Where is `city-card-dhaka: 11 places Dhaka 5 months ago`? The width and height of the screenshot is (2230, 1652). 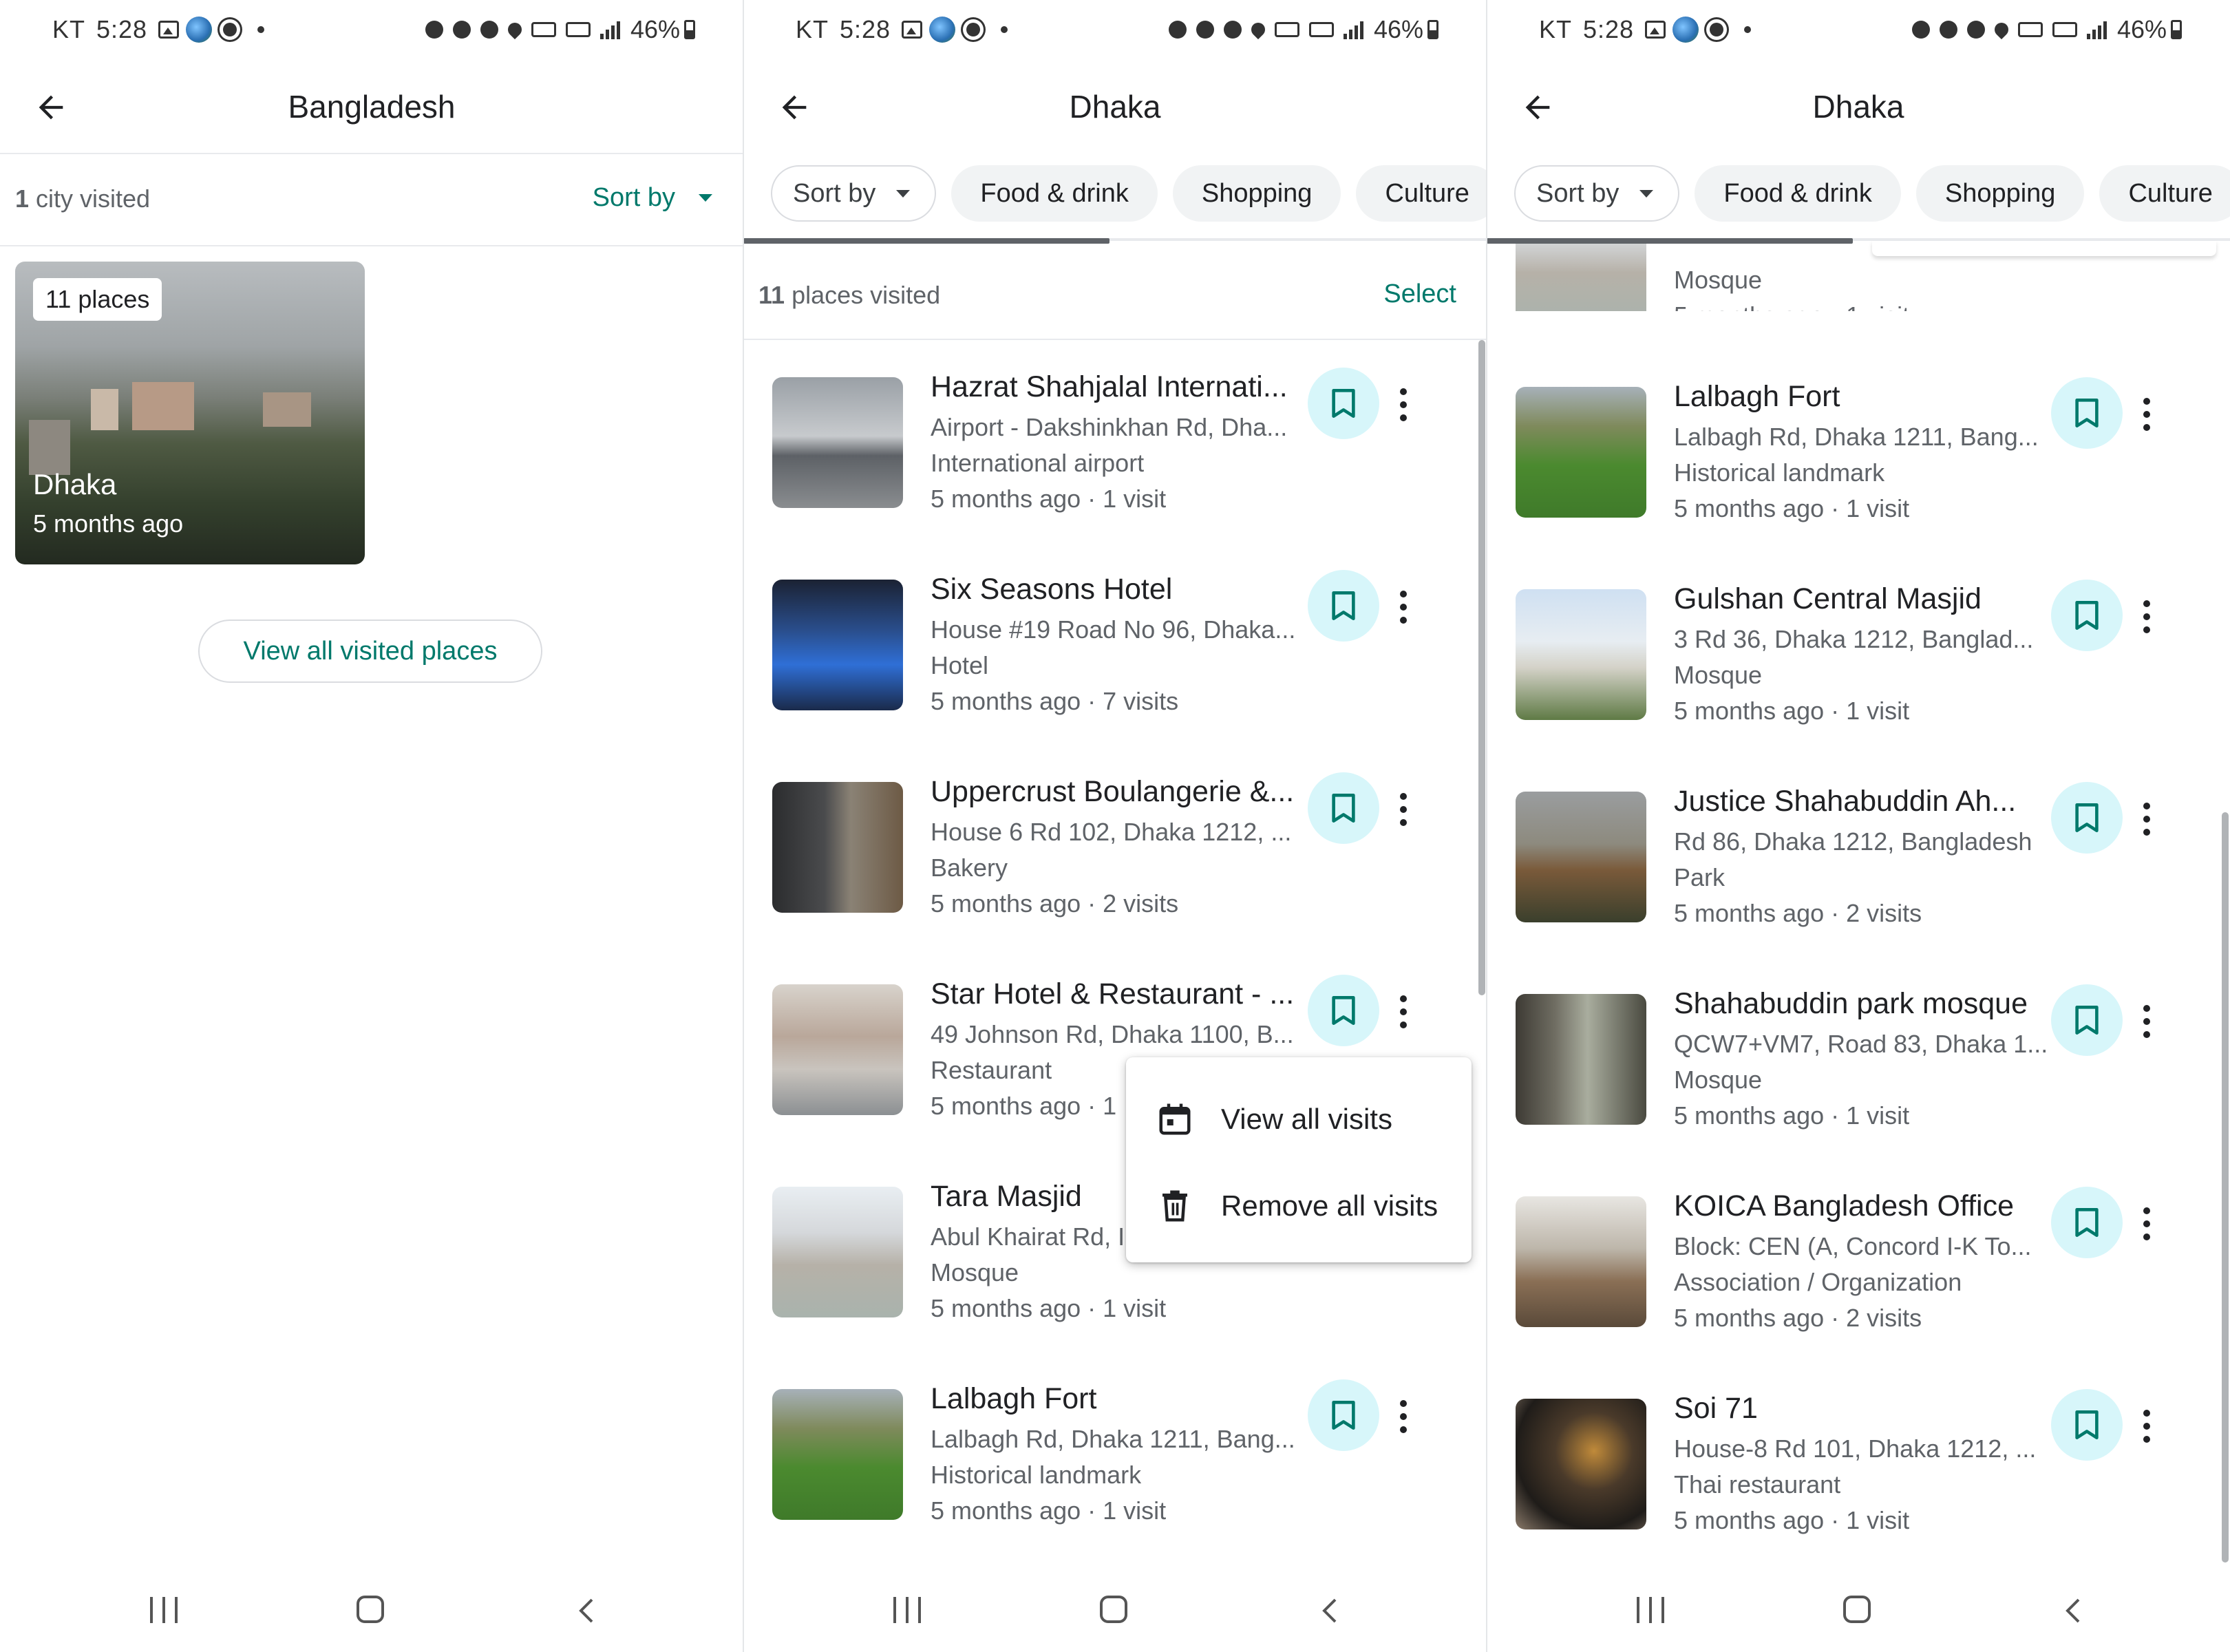 city-card-dhaka: 11 places Dhaka 5 months ago is located at coordinates (190, 413).